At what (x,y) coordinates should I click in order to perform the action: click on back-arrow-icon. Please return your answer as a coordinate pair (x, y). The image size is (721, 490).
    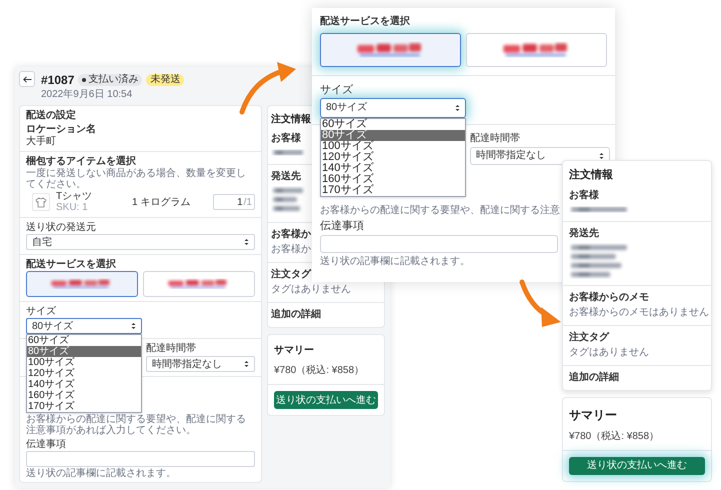
    Looking at the image, I should click on (27, 79).